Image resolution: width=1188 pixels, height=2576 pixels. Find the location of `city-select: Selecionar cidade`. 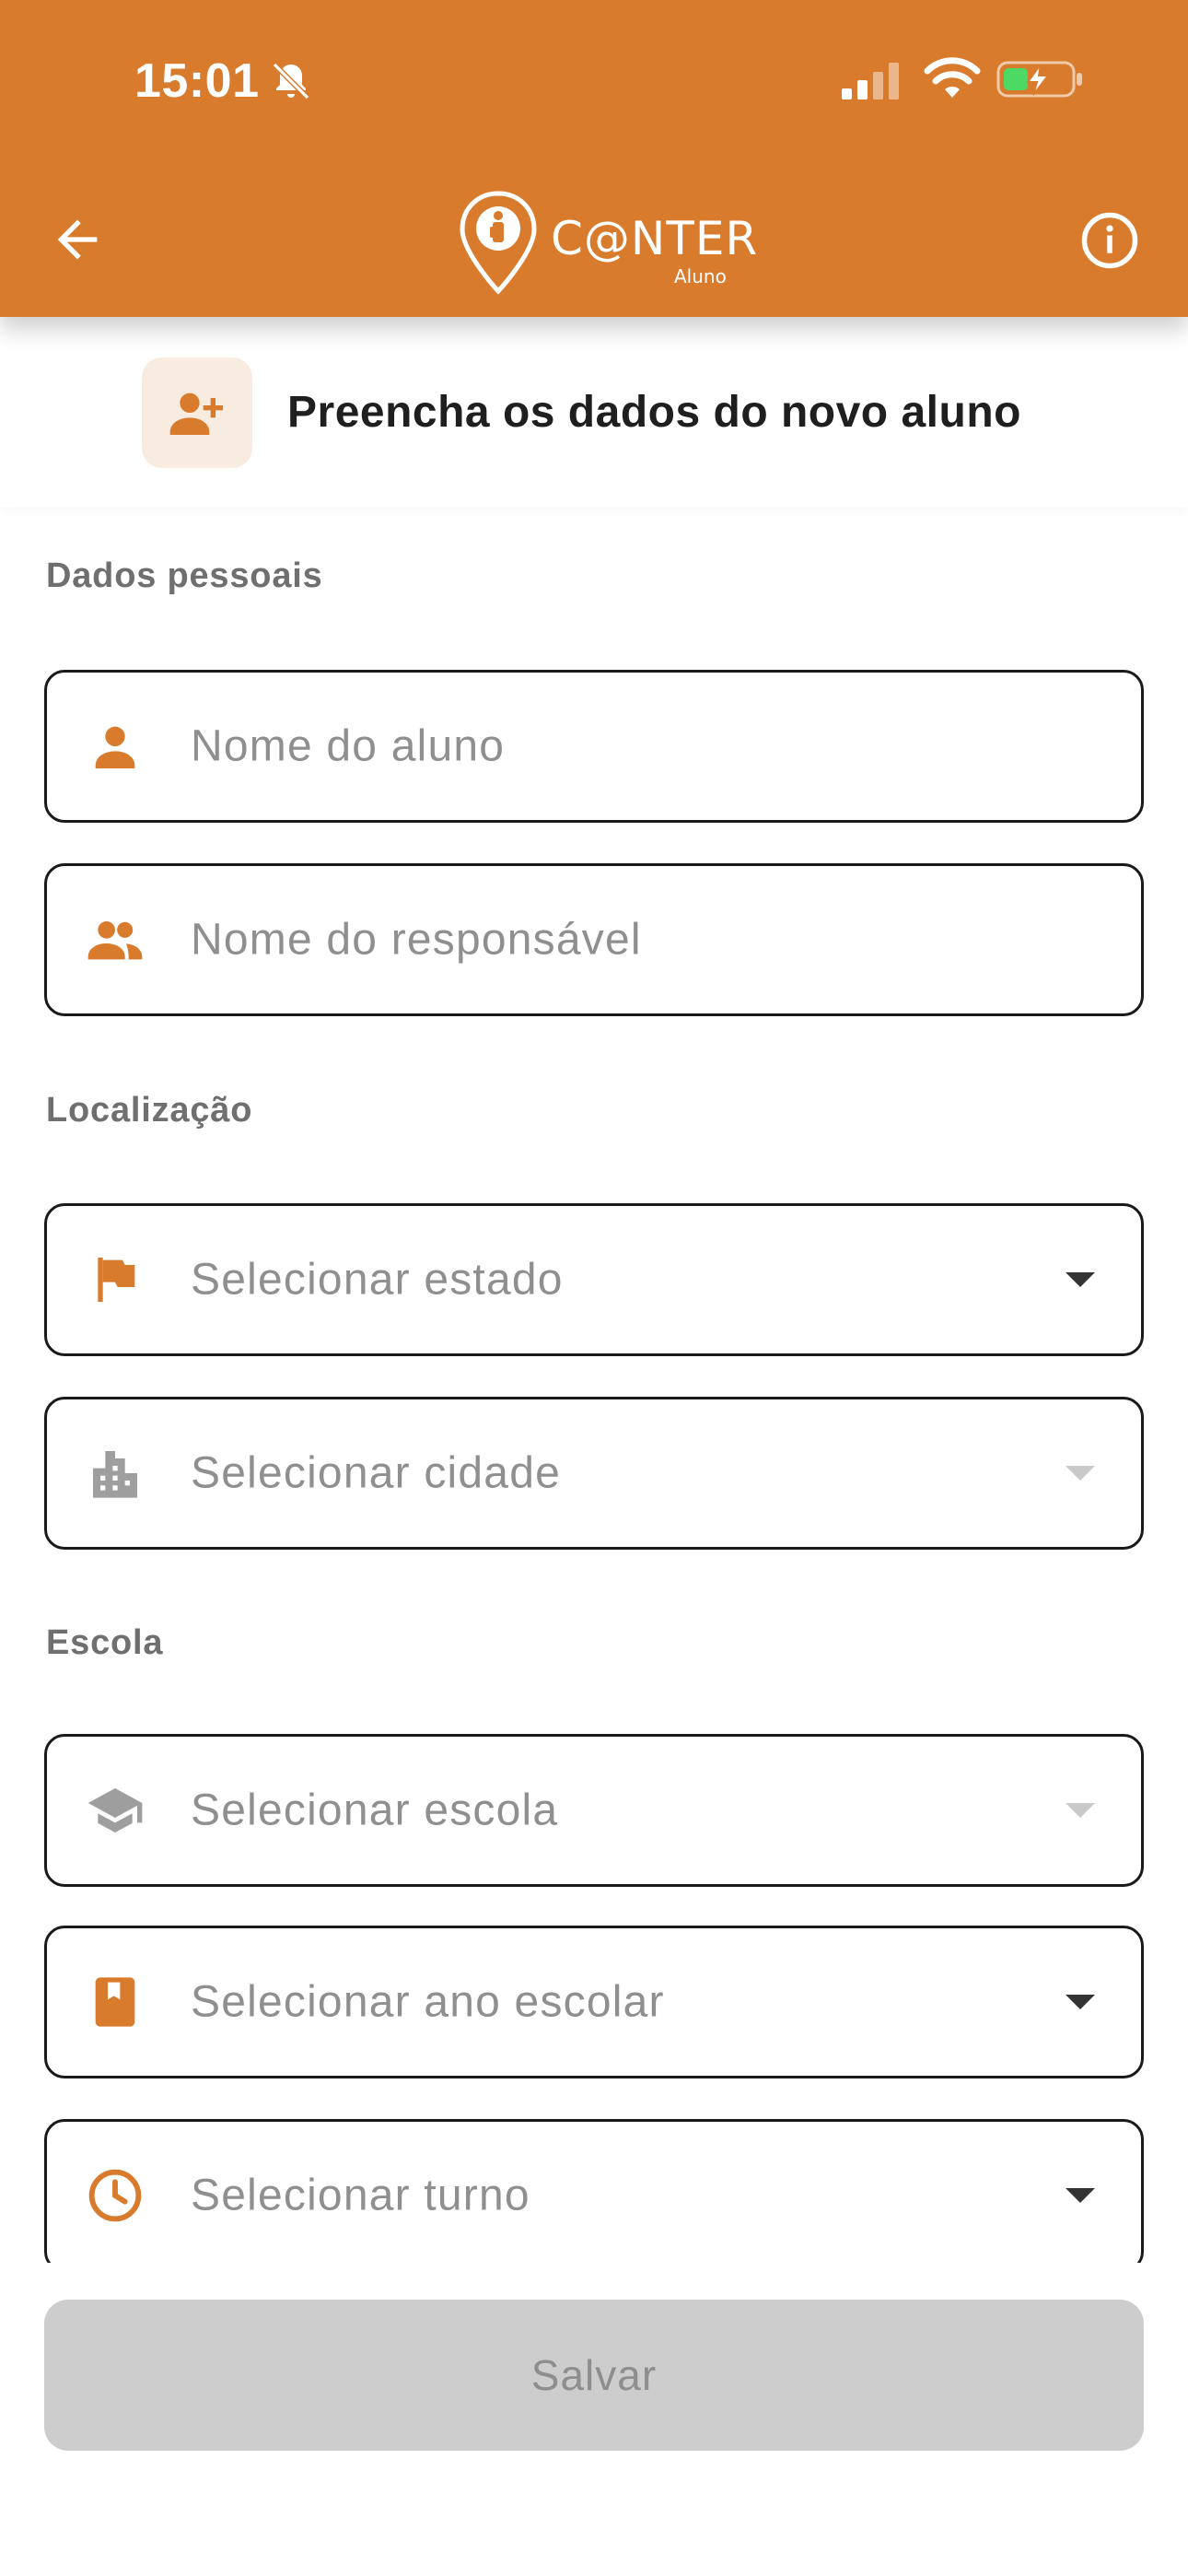

city-select: Selecionar cidade is located at coordinates (594, 1473).